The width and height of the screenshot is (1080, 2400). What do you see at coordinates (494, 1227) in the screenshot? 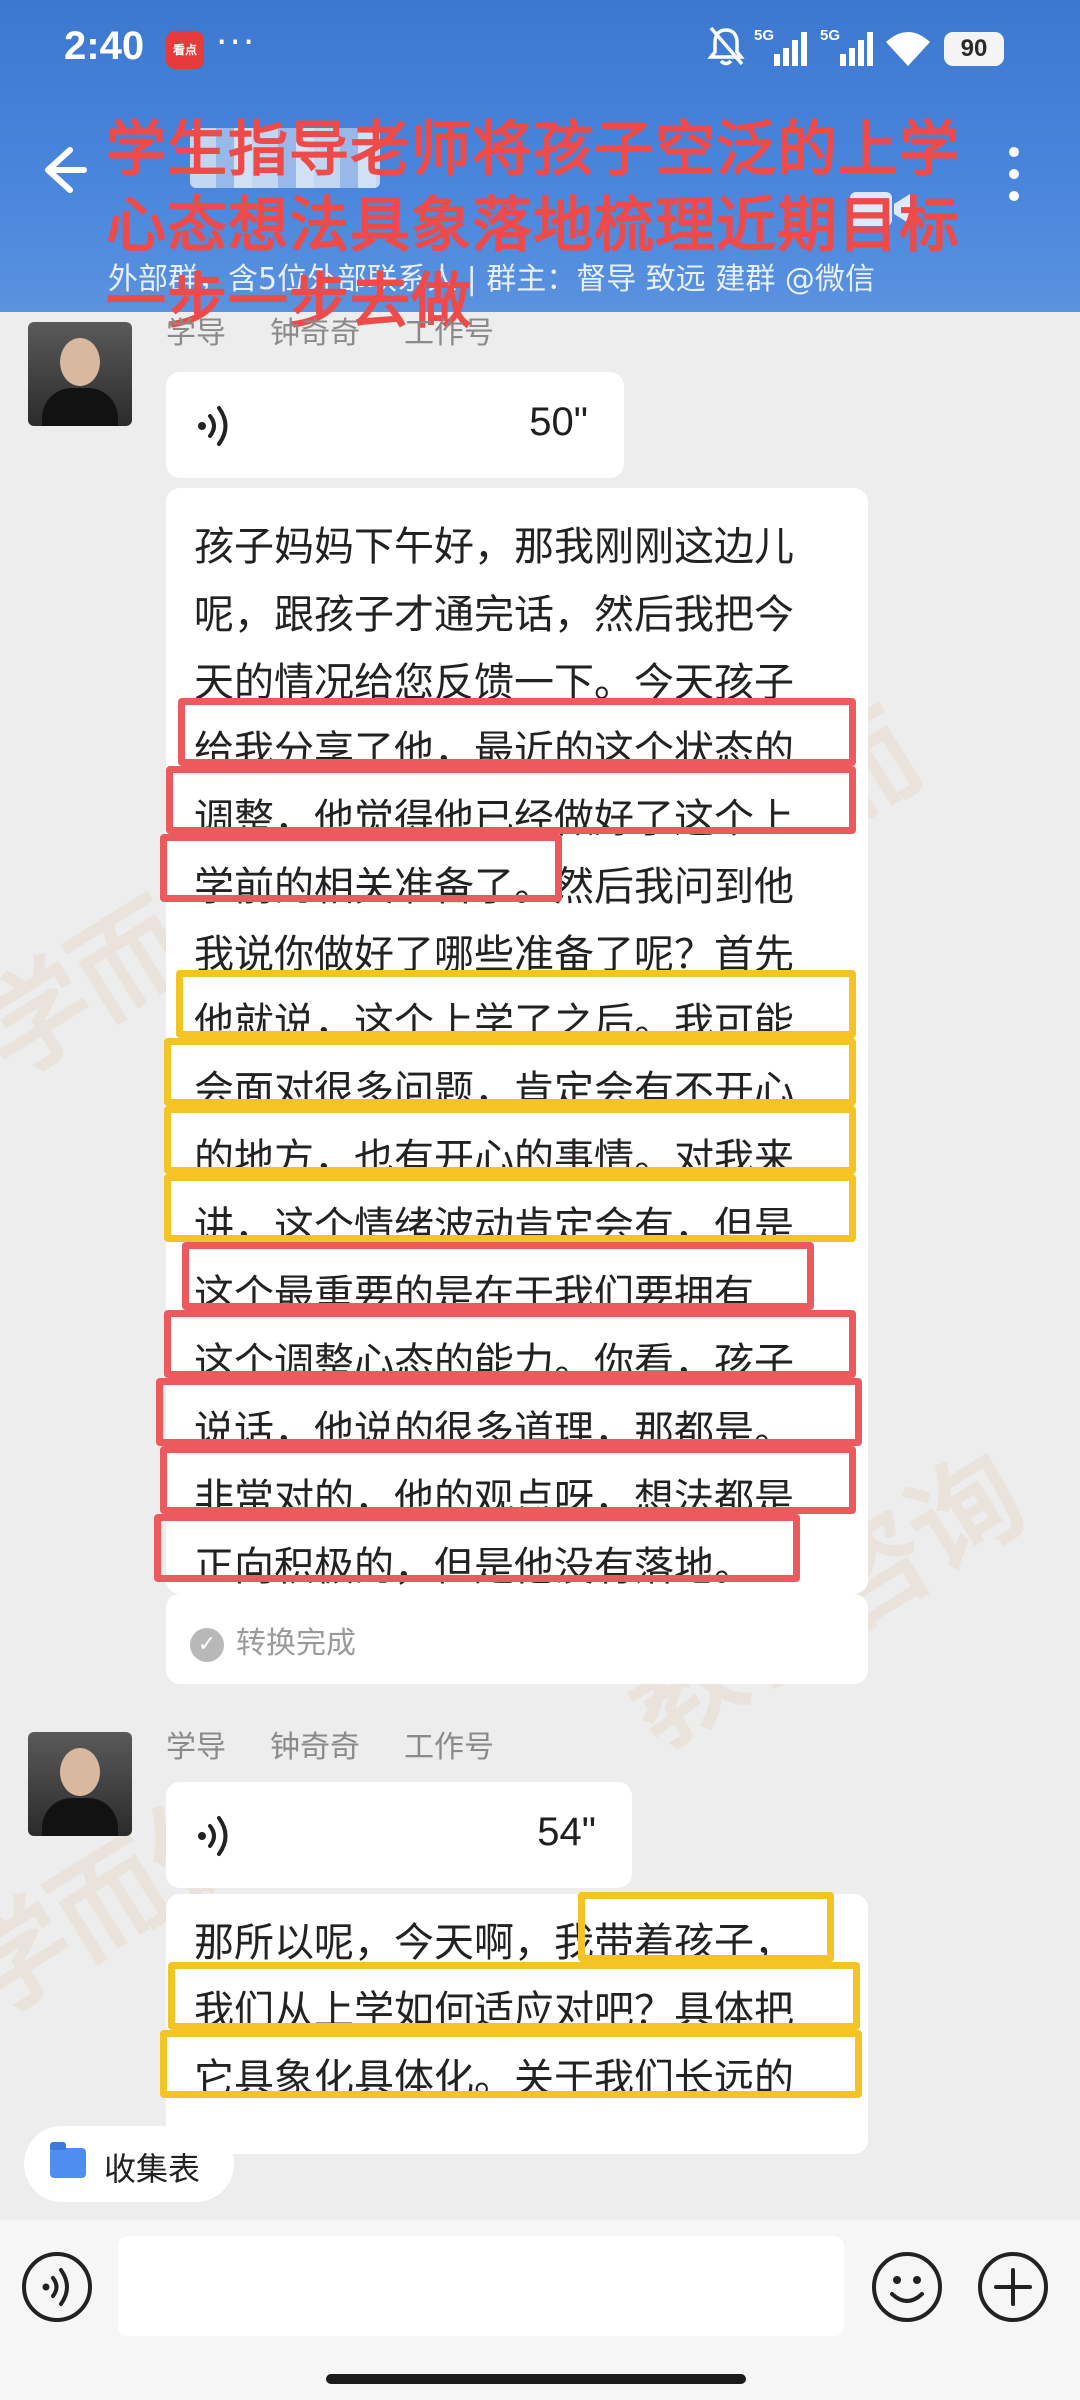
I see `transcript-line: 讲，这个情绪波动肯定会有，但是` at bounding box center [494, 1227].